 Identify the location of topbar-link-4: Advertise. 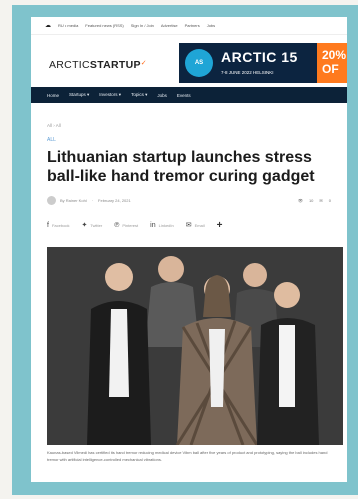
(169, 25).